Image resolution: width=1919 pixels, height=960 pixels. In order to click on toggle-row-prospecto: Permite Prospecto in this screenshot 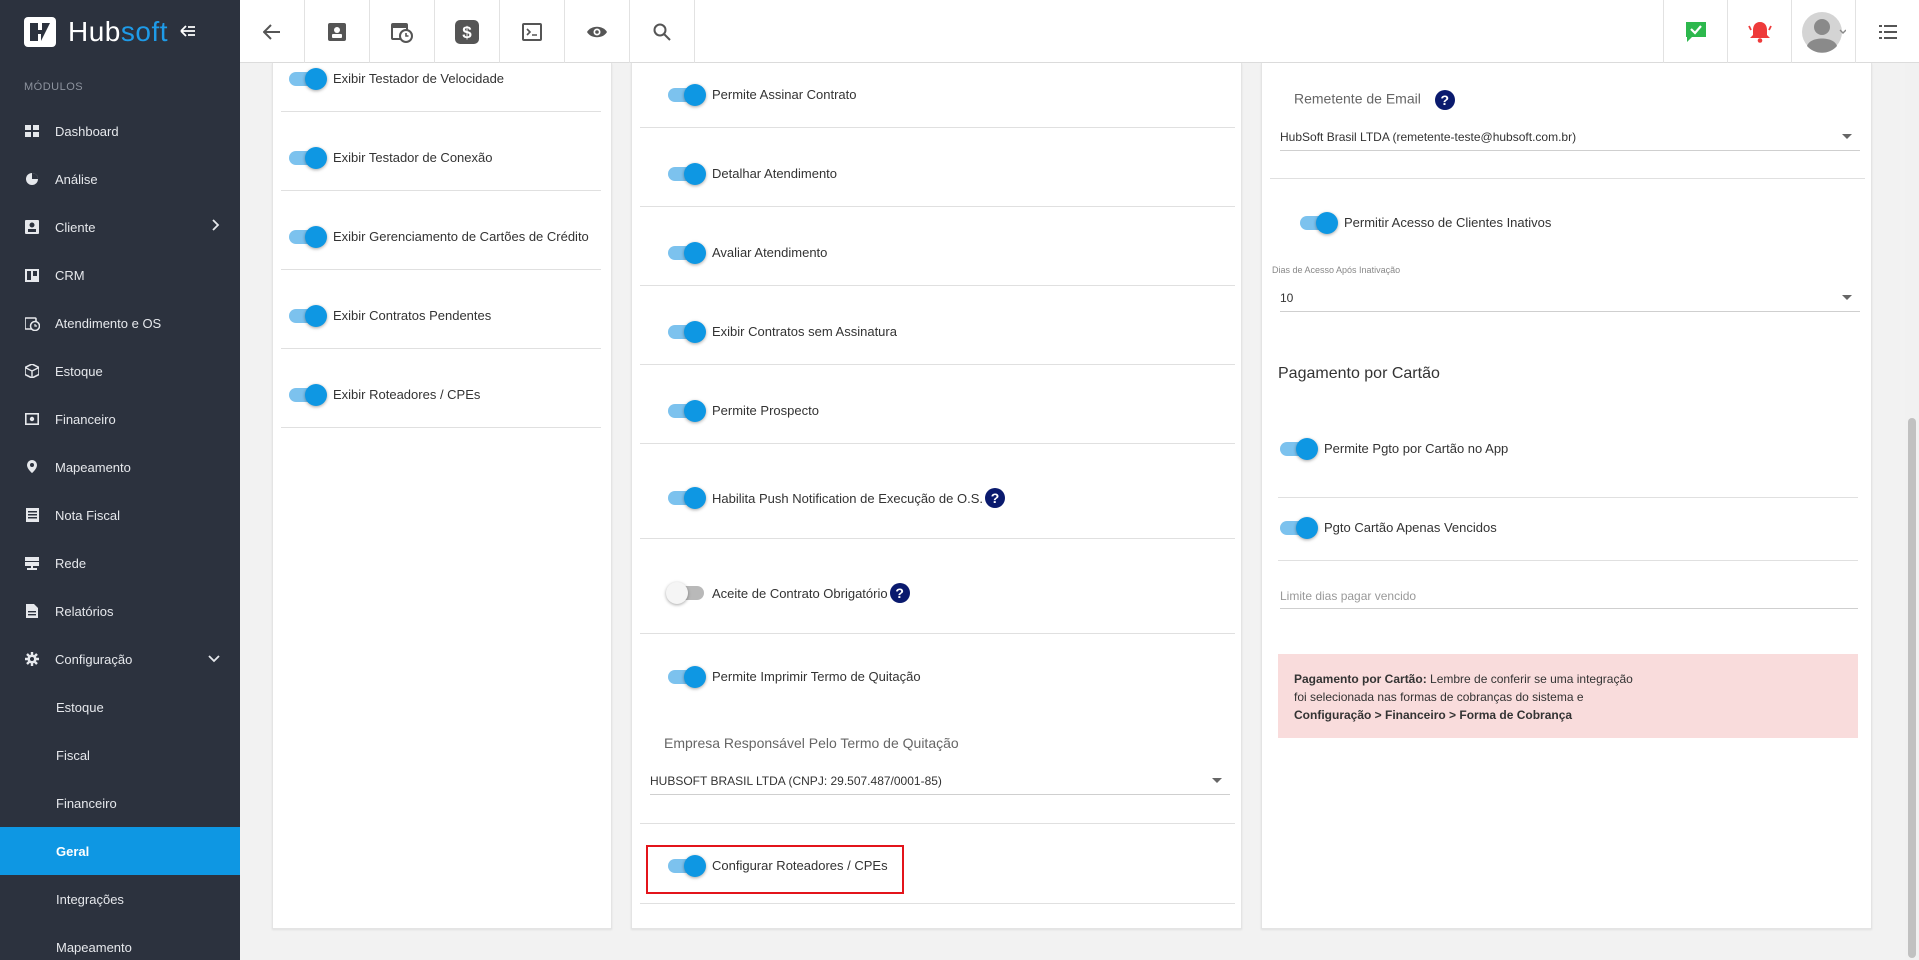, I will do `click(743, 410)`.